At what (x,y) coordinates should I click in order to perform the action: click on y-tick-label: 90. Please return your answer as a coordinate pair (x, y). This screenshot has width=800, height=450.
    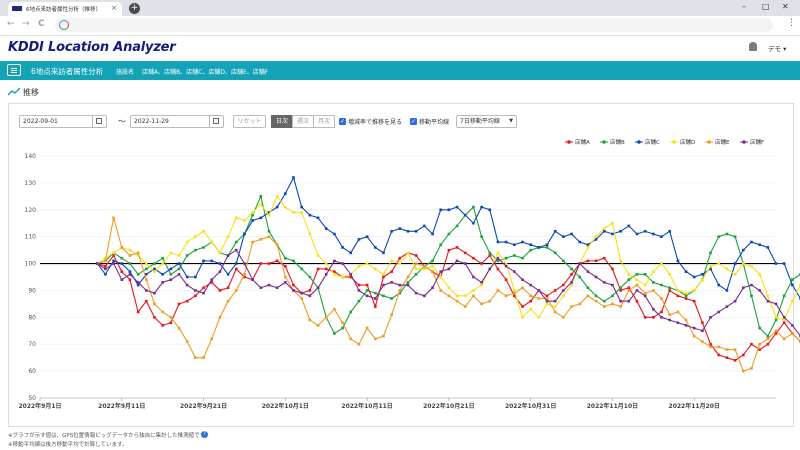
    Looking at the image, I should click on (32, 290).